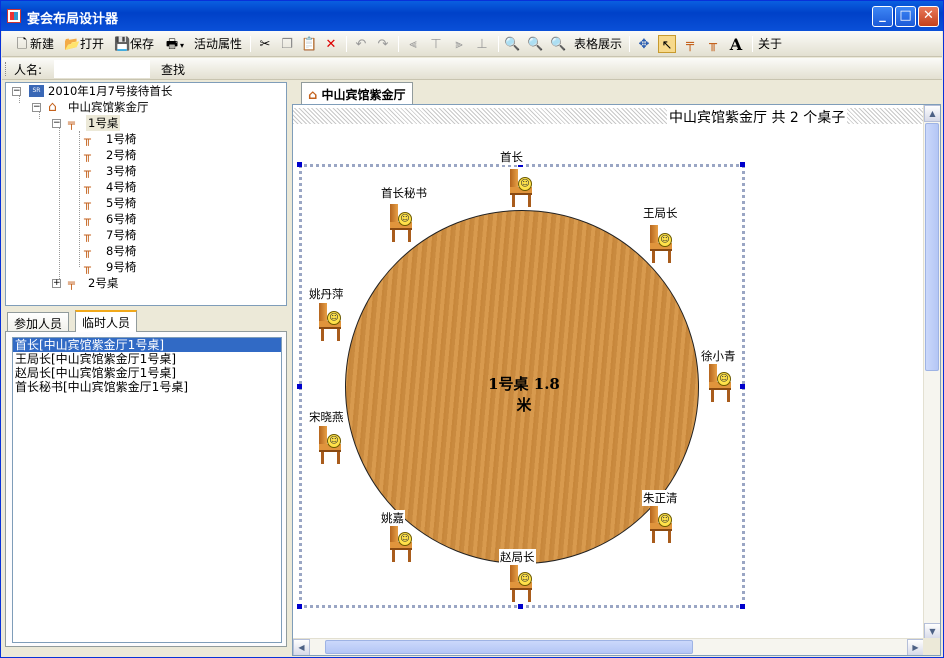 The height and width of the screenshot is (658, 944). What do you see at coordinates (38, 322) in the screenshot?
I see `tab-participants: 参加人员` at bounding box center [38, 322].